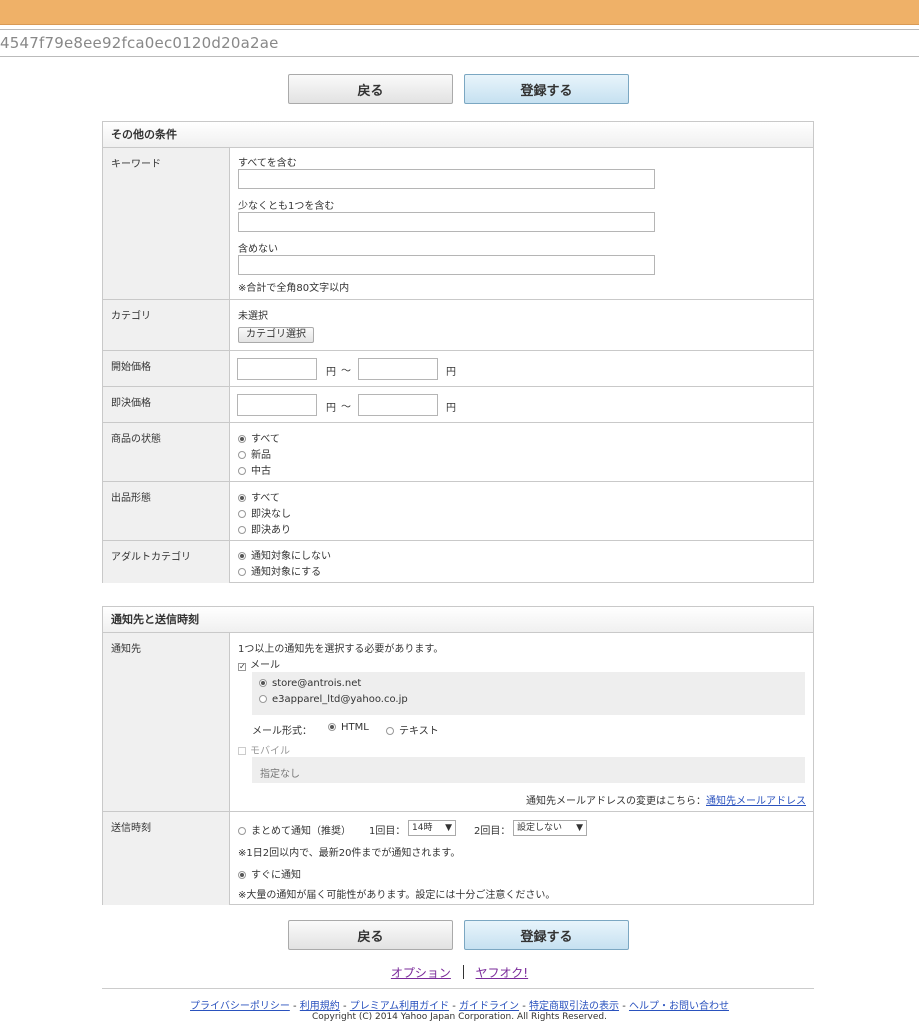  Describe the element at coordinates (412, 729) in the screenshot. I see `format-text-option: テキスト` at that location.